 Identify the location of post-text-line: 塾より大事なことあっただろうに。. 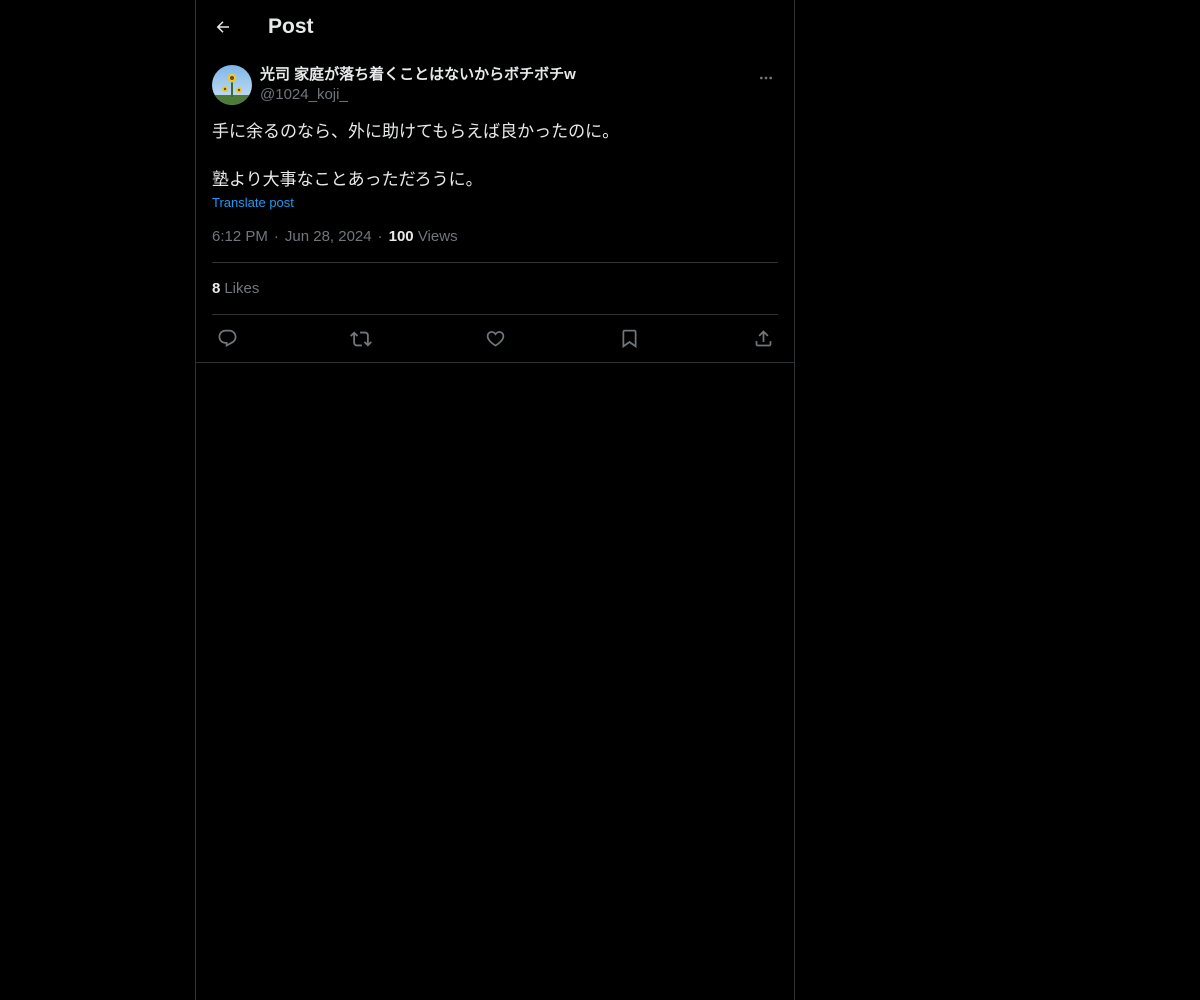
(347, 179).